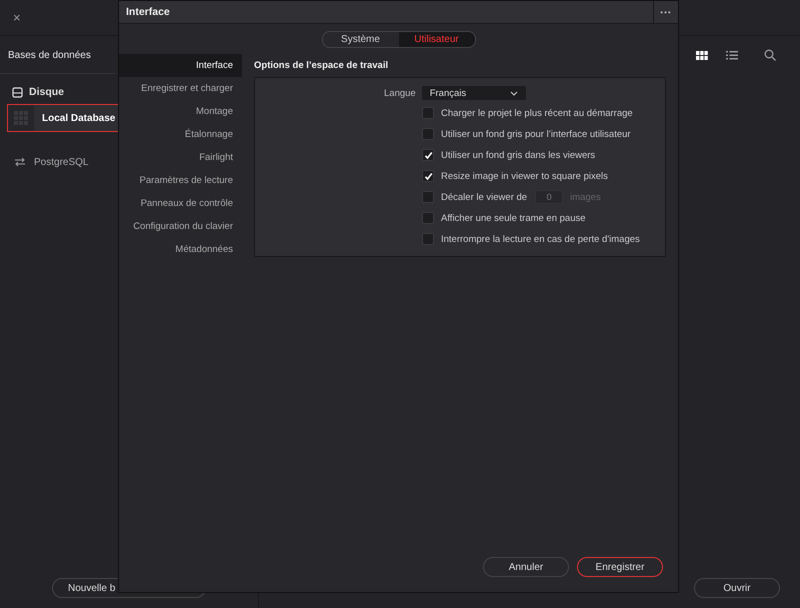 The height and width of the screenshot is (608, 800). Describe the element at coordinates (484, 197) in the screenshot. I see `option-label: Décaler le viewer de` at that location.